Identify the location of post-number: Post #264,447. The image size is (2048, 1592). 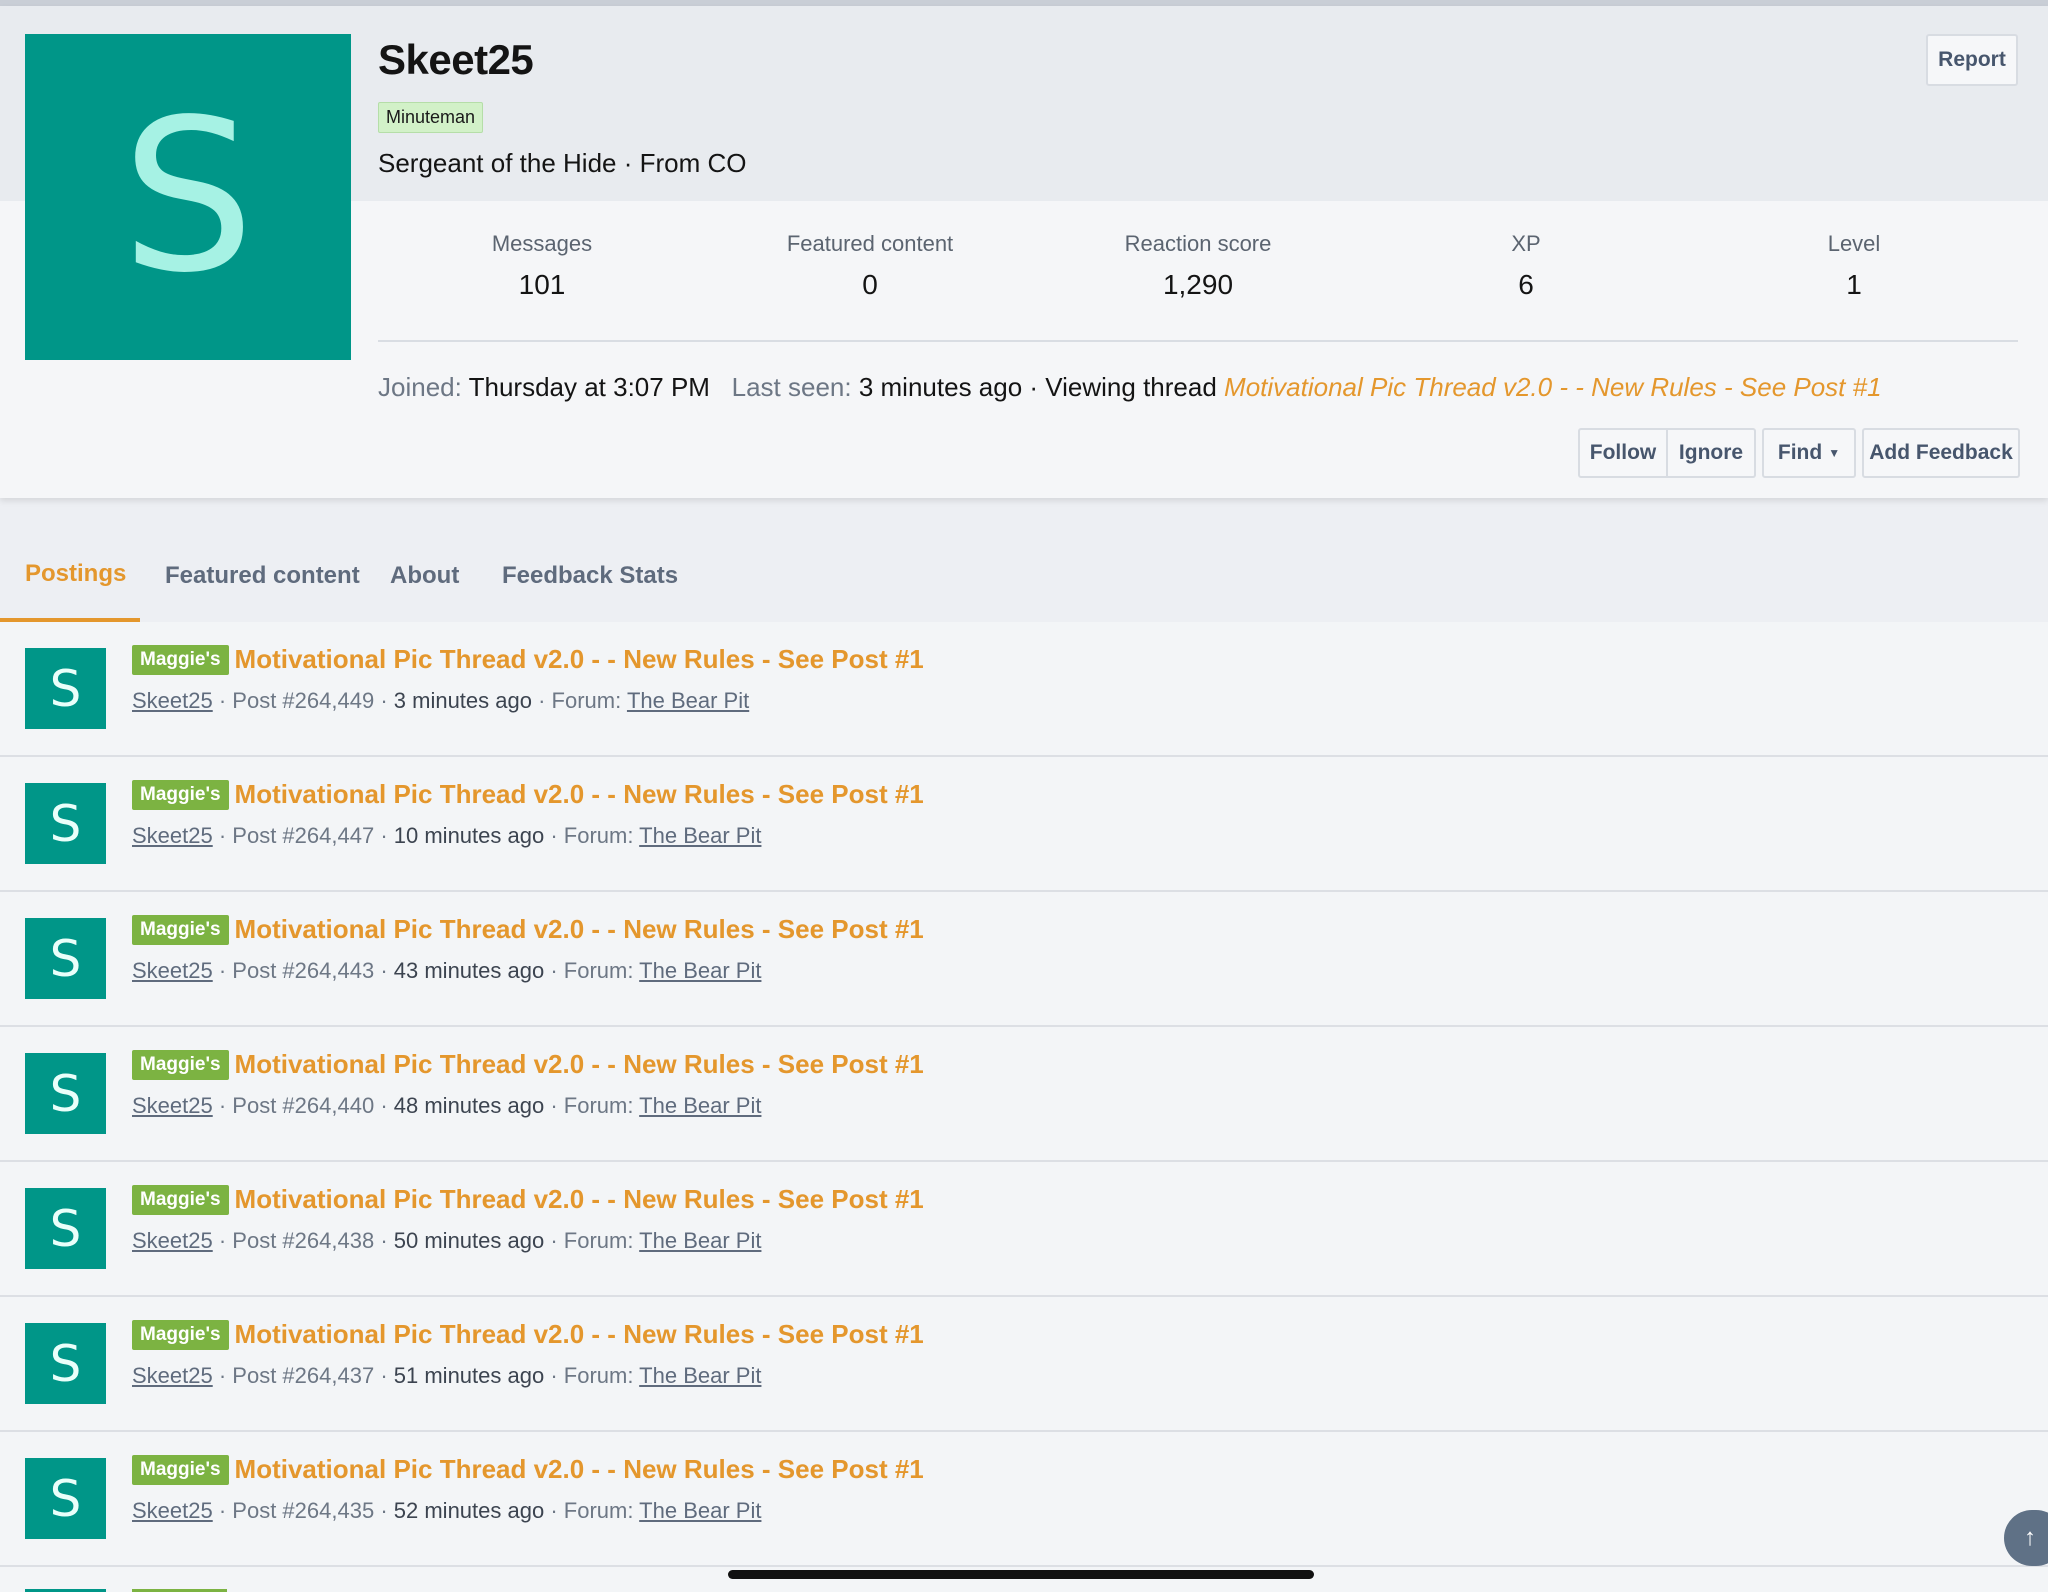
(303, 835).